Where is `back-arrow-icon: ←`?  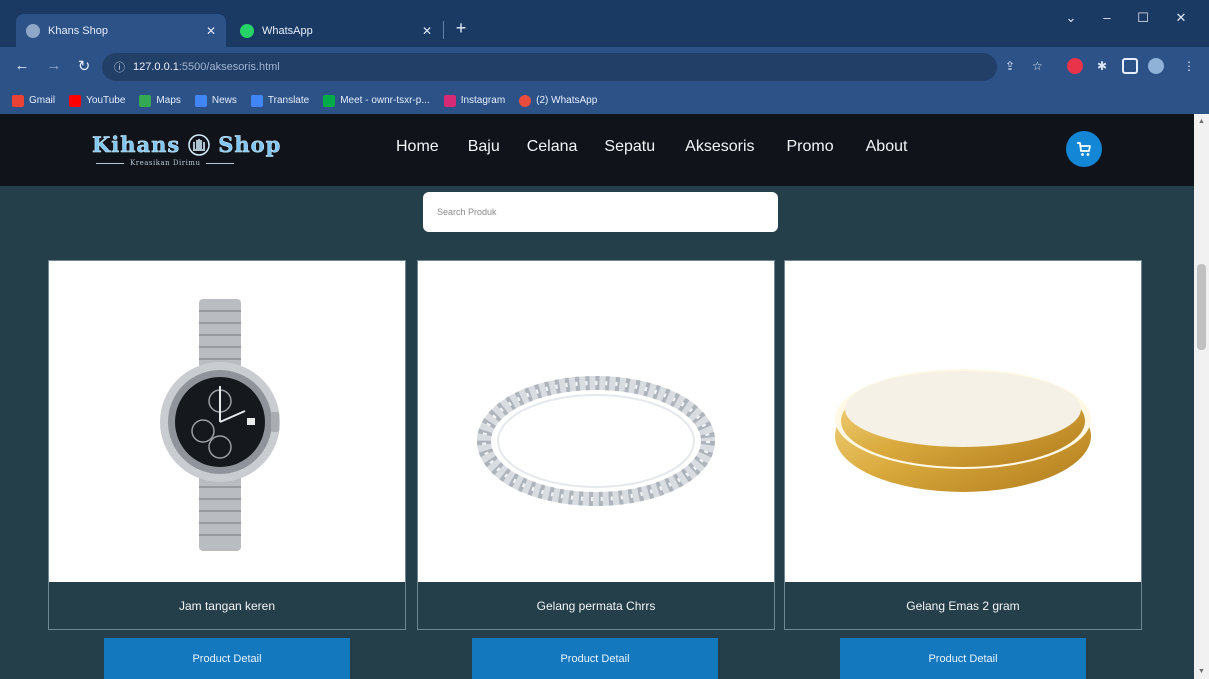
back-arrow-icon: ← is located at coordinates (22, 65).